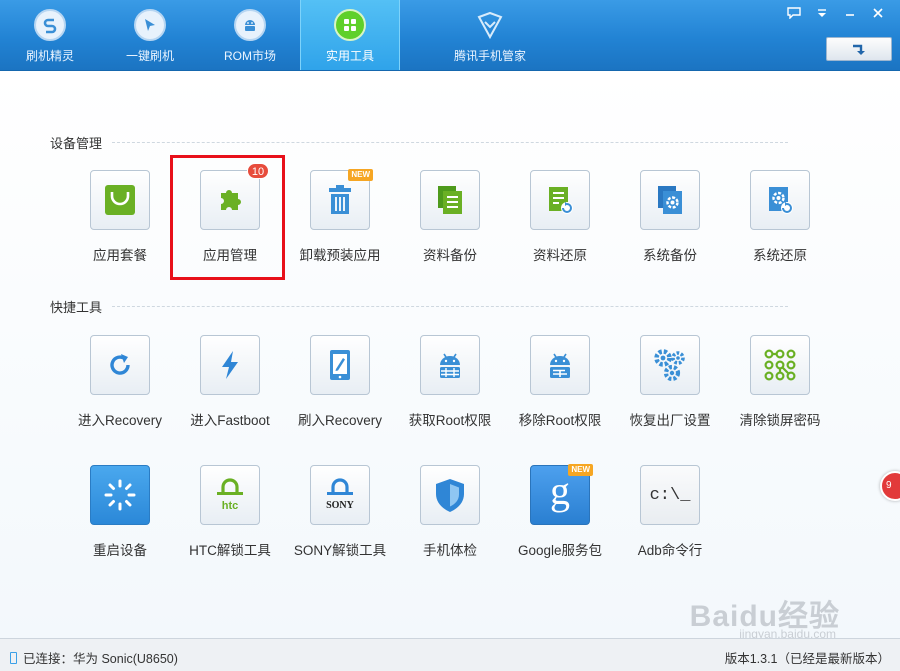 This screenshot has height=671, width=900. I want to click on flash-wizard-icon, so click(50, 25).